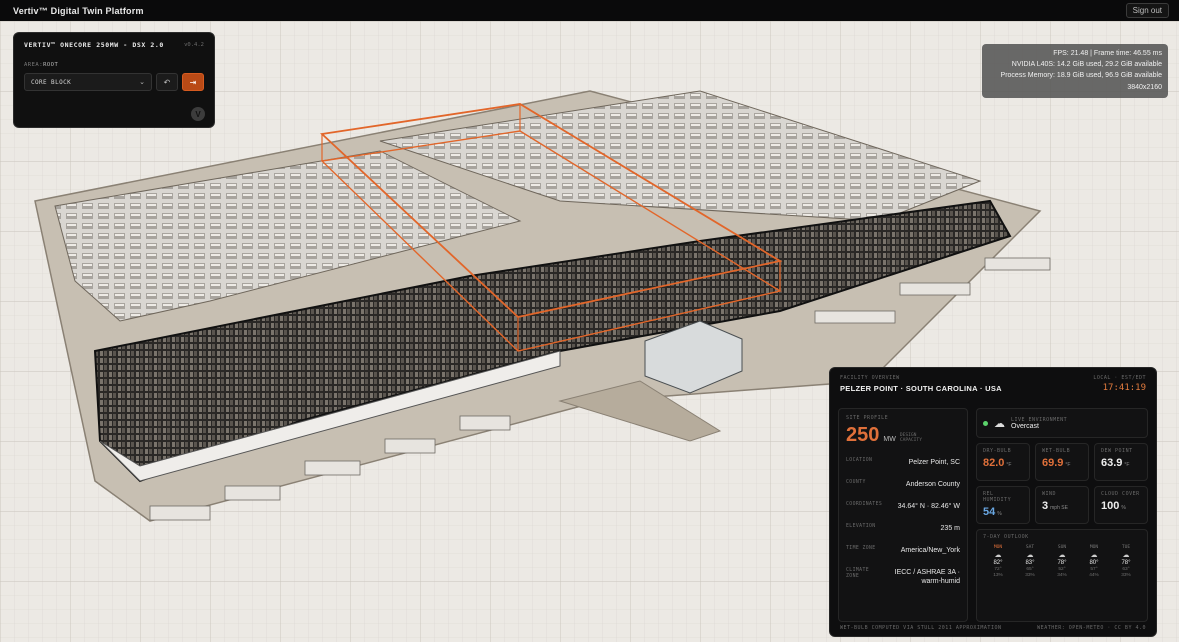 Image resolution: width=1179 pixels, height=642 pixels. What do you see at coordinates (194, 45) in the screenshot?
I see `version-label: v0.4.2` at bounding box center [194, 45].